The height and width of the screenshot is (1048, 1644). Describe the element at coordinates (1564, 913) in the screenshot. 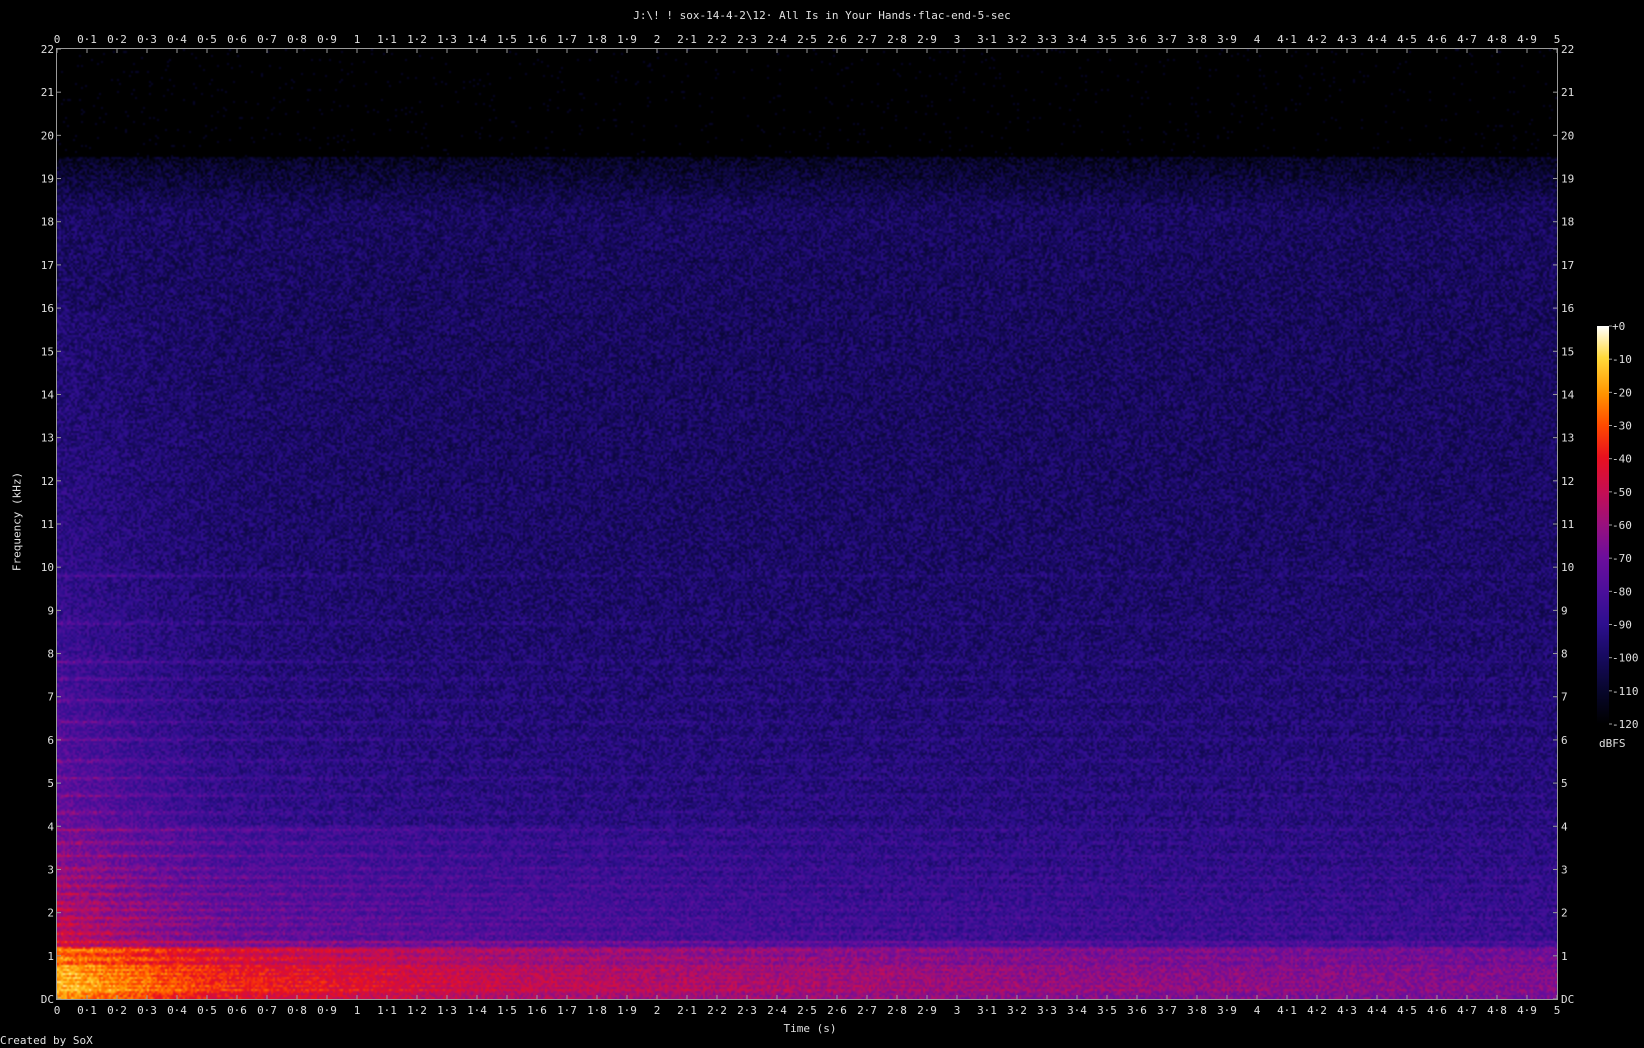

I see `y-tick-label: 2` at that location.